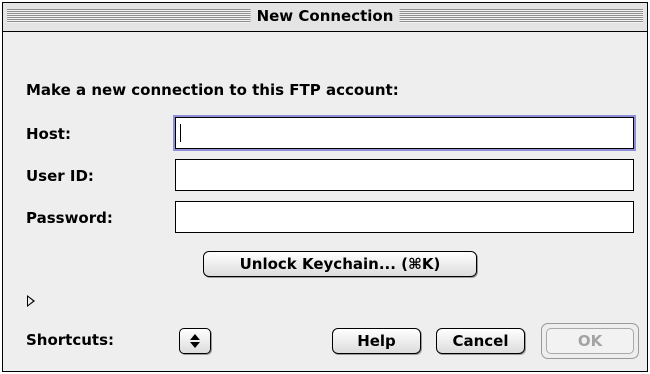 Image resolution: width=650 pixels, height=374 pixels. Describe the element at coordinates (376, 341) in the screenshot. I see `help-button: Help` at that location.